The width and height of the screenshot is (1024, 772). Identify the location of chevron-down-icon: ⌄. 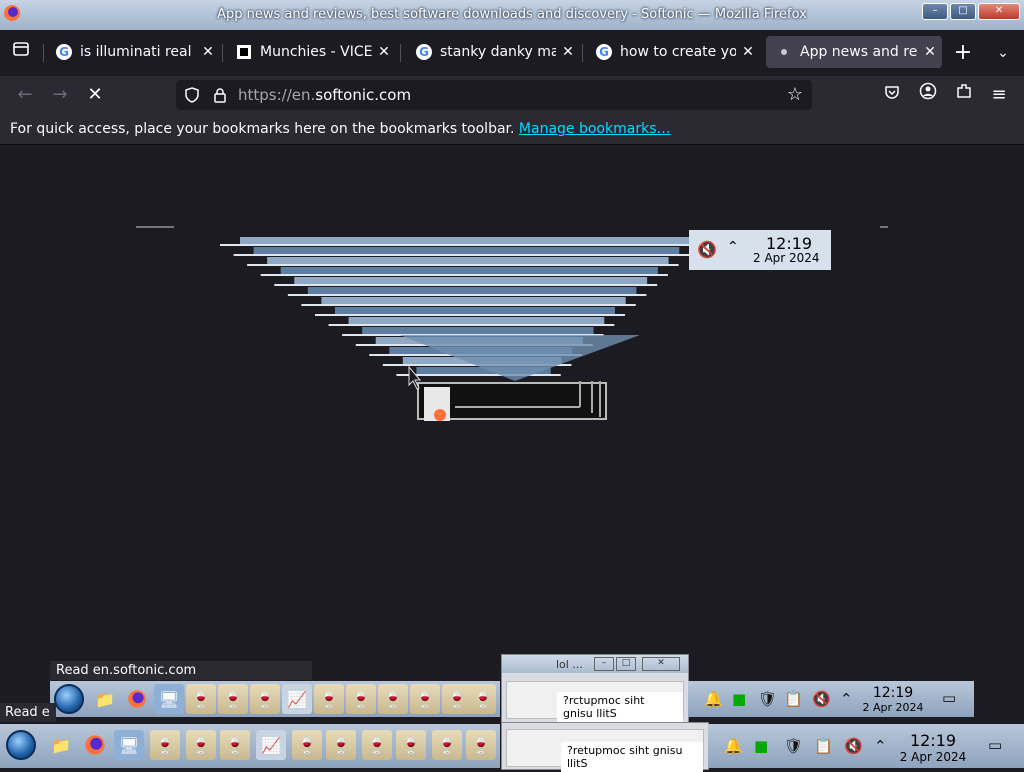
(1003, 53).